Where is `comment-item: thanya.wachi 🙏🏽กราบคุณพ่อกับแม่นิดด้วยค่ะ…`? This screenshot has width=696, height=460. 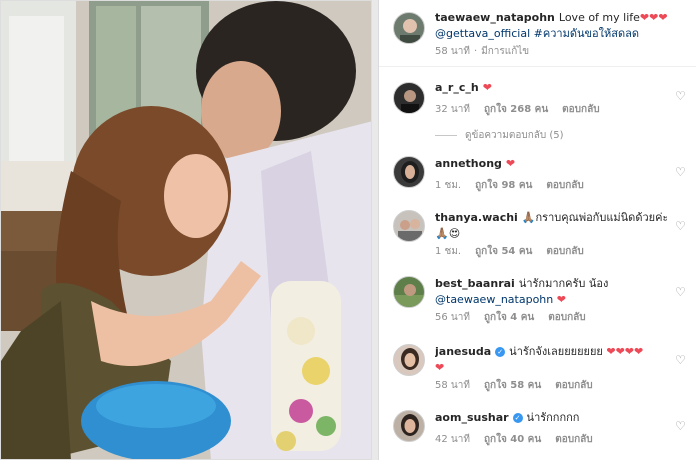
comment-item: thanya.wachi 🙏🏽กราบคุณพ่อกับแม่นิดด้วยค่ะ… is located at coordinates (537, 238).